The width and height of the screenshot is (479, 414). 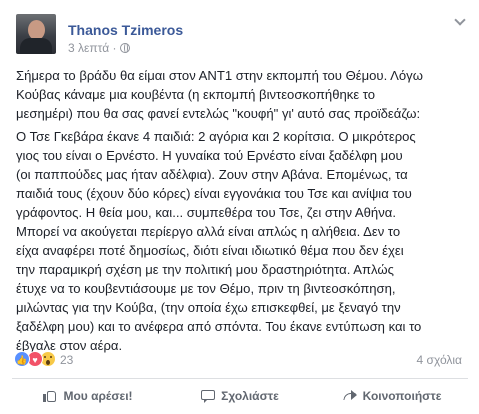 I want to click on share-button: Κοινοποιήστε, so click(x=392, y=396).